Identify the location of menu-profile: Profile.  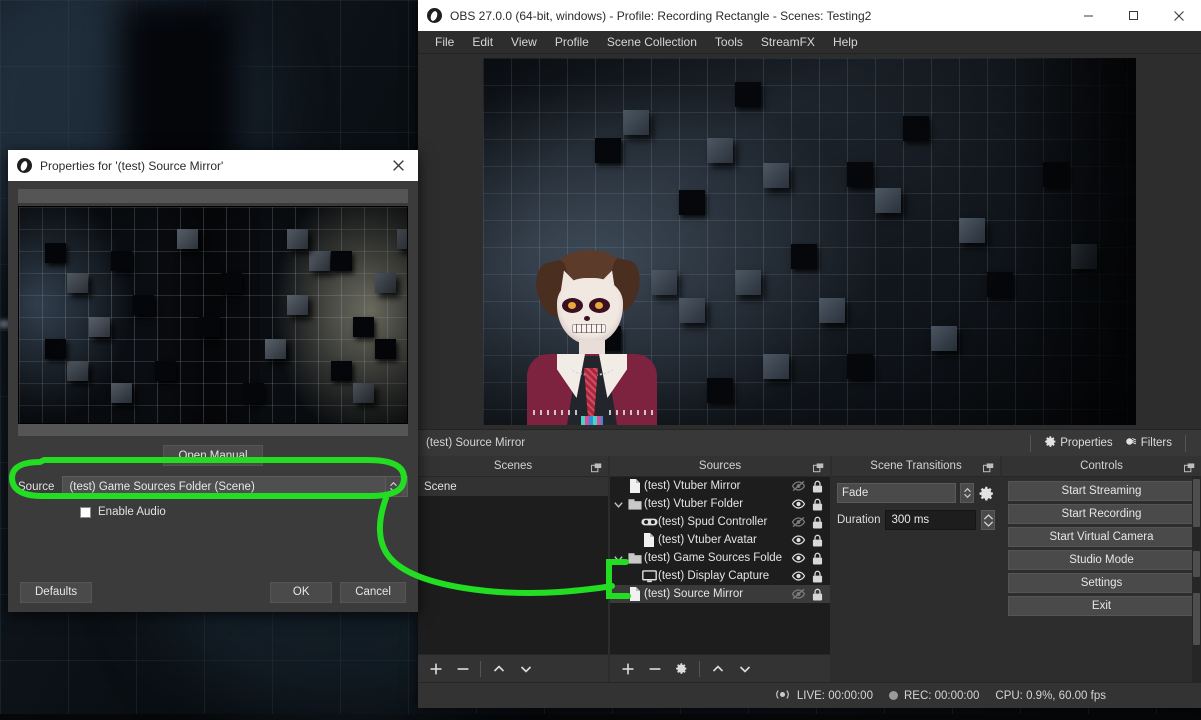
(572, 42).